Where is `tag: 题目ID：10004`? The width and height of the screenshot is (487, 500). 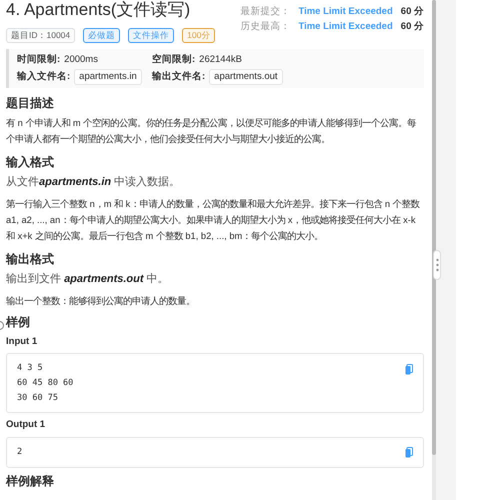 tag: 题目ID：10004 is located at coordinates (41, 35).